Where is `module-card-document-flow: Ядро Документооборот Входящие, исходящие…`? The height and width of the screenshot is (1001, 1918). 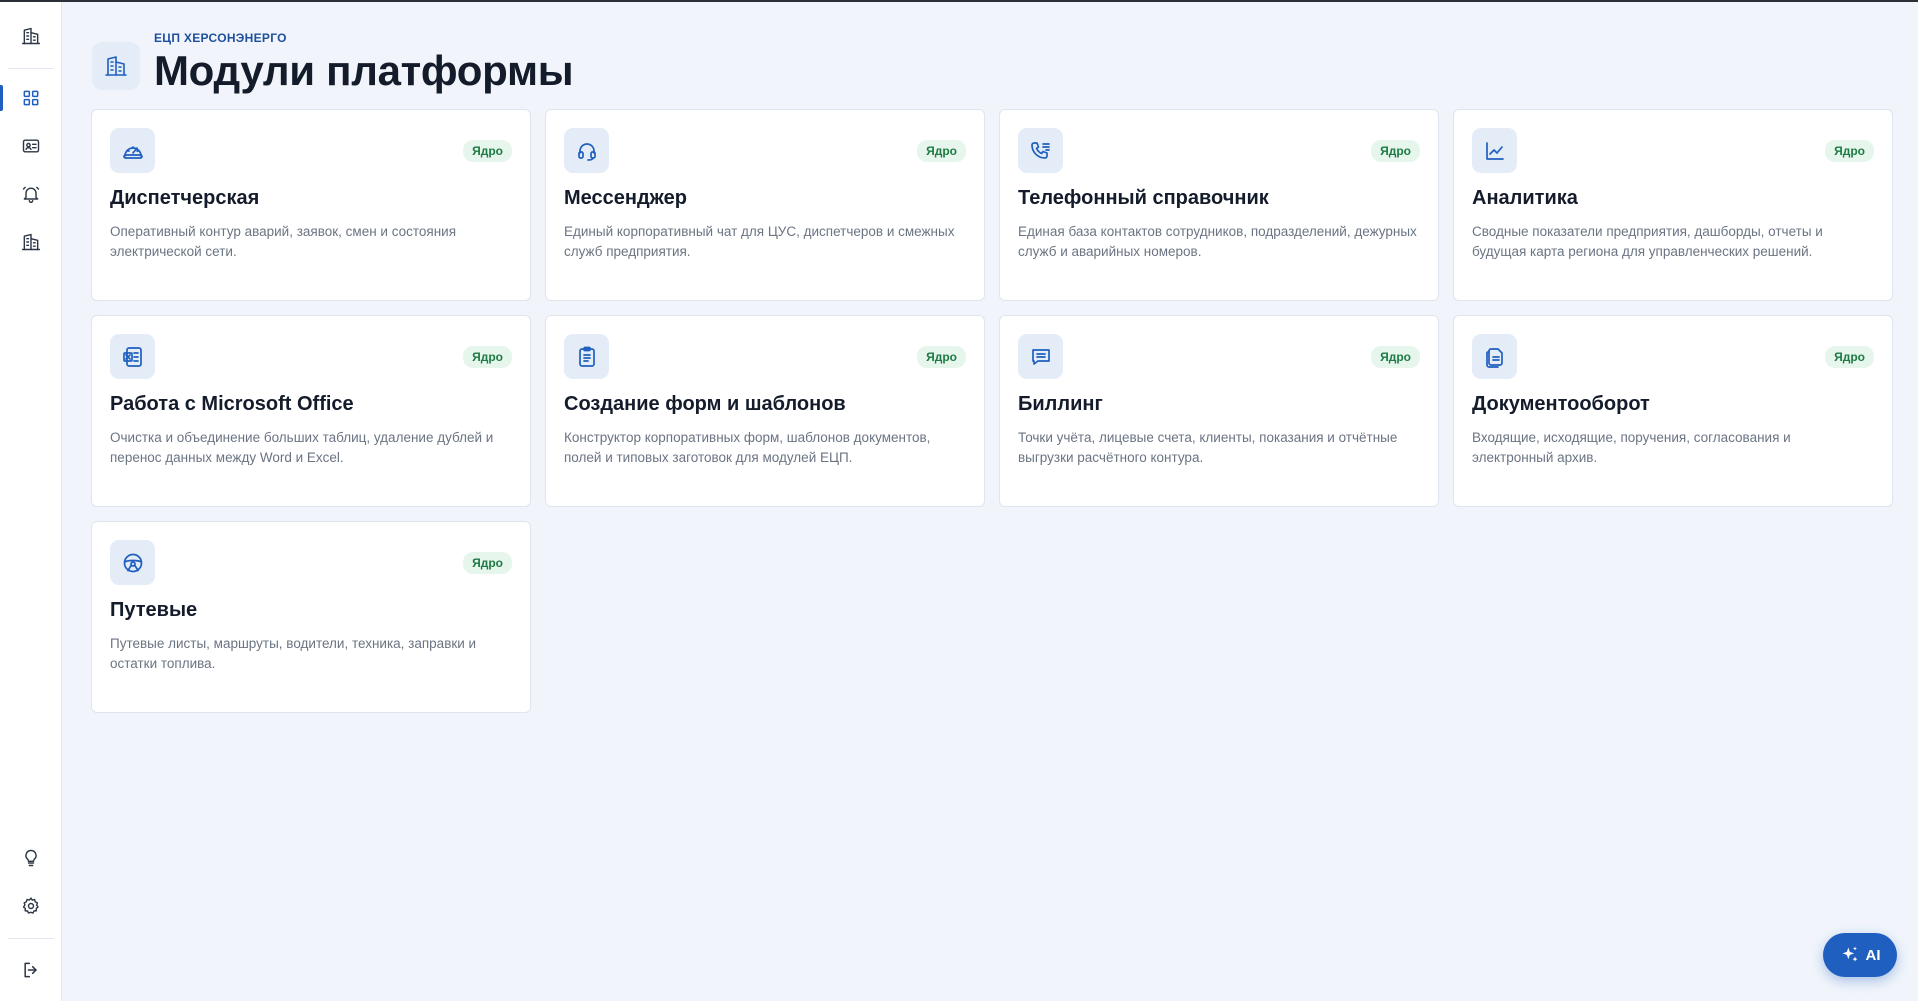 module-card-document-flow: Ядро Документооборот Входящие, исходящие… is located at coordinates (1673, 411).